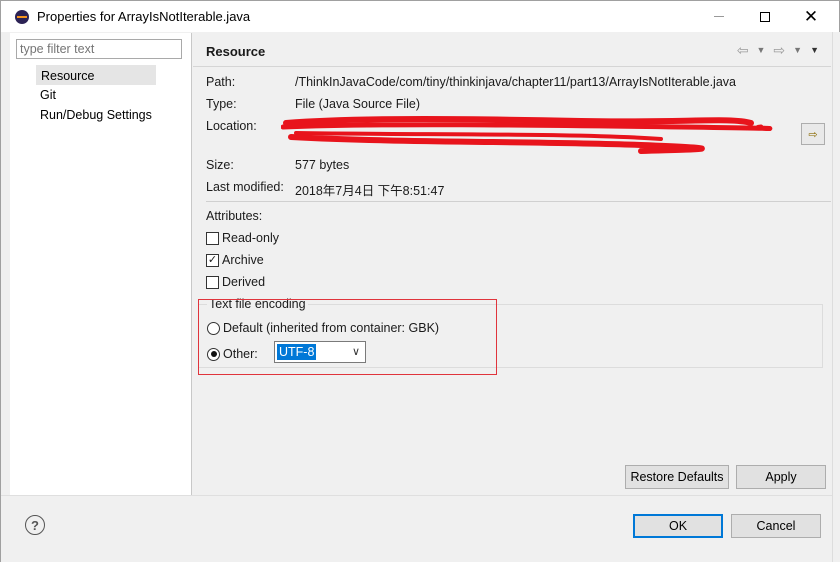 The height and width of the screenshot is (562, 840). Describe the element at coordinates (234, 216) in the screenshot. I see `attributes-label: Attributes:` at that location.